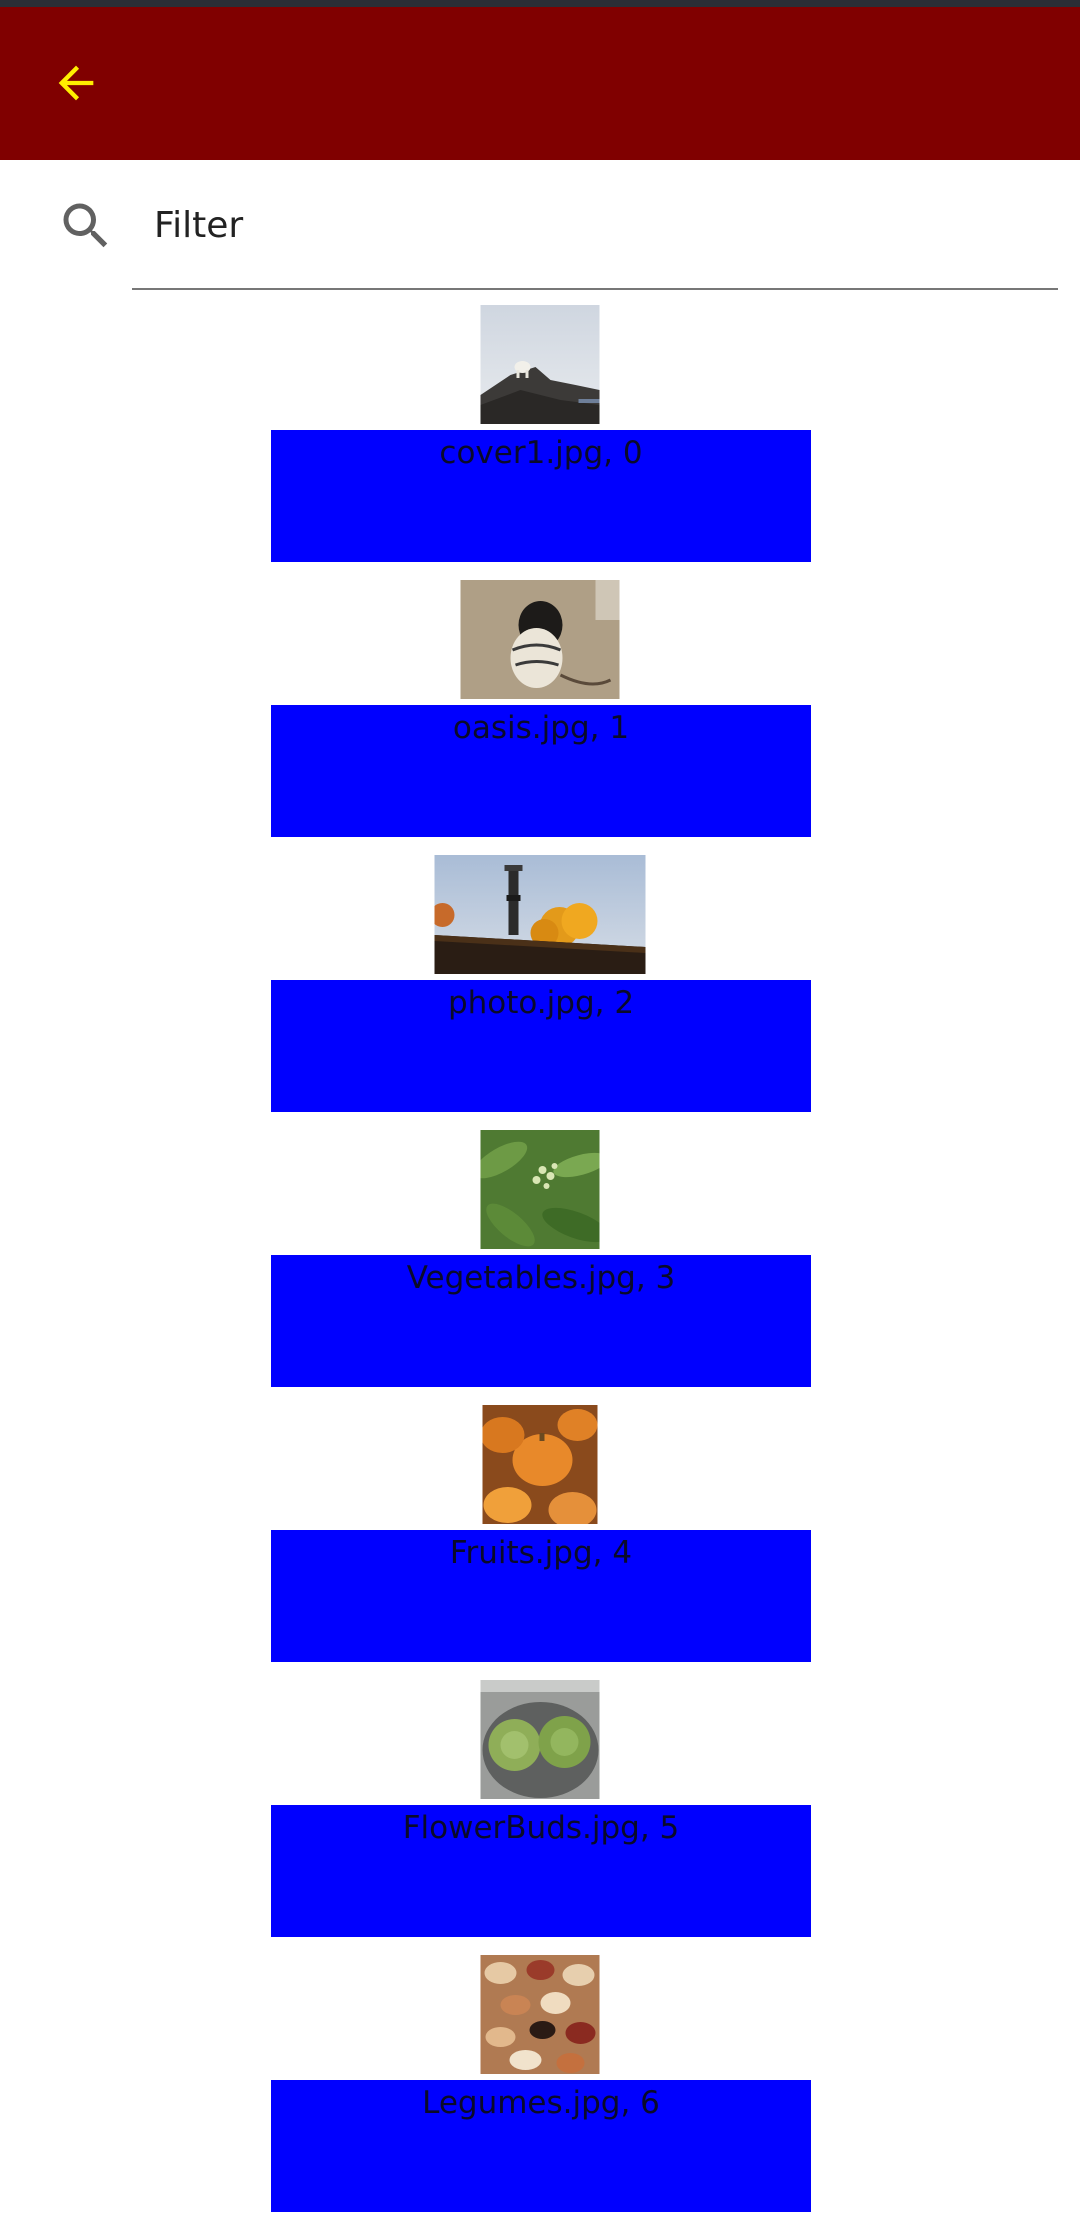 This screenshot has width=1080, height=2230. I want to click on list-item: FlowerBuds.jpg, 5, so click(540, 1817).